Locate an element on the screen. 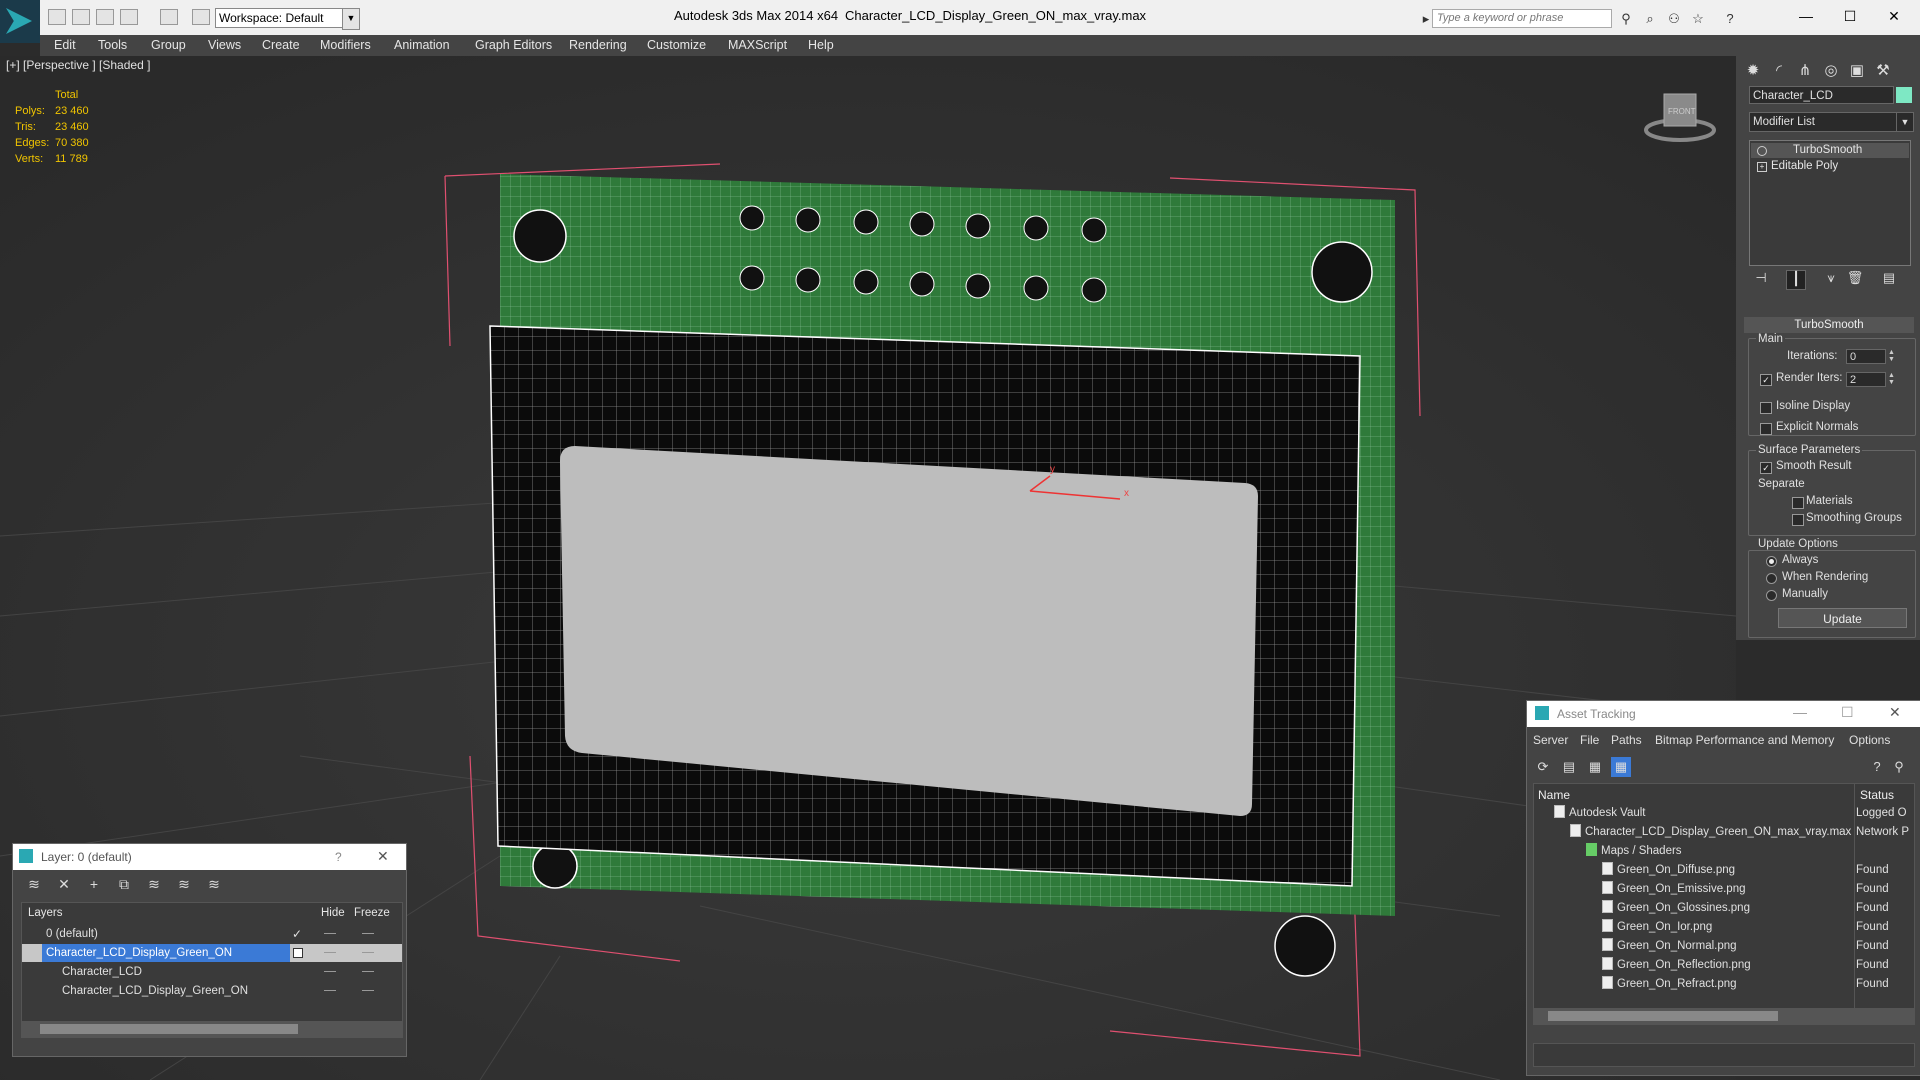 The image size is (1920, 1080). lightbulb-icon is located at coordinates (1762, 151).